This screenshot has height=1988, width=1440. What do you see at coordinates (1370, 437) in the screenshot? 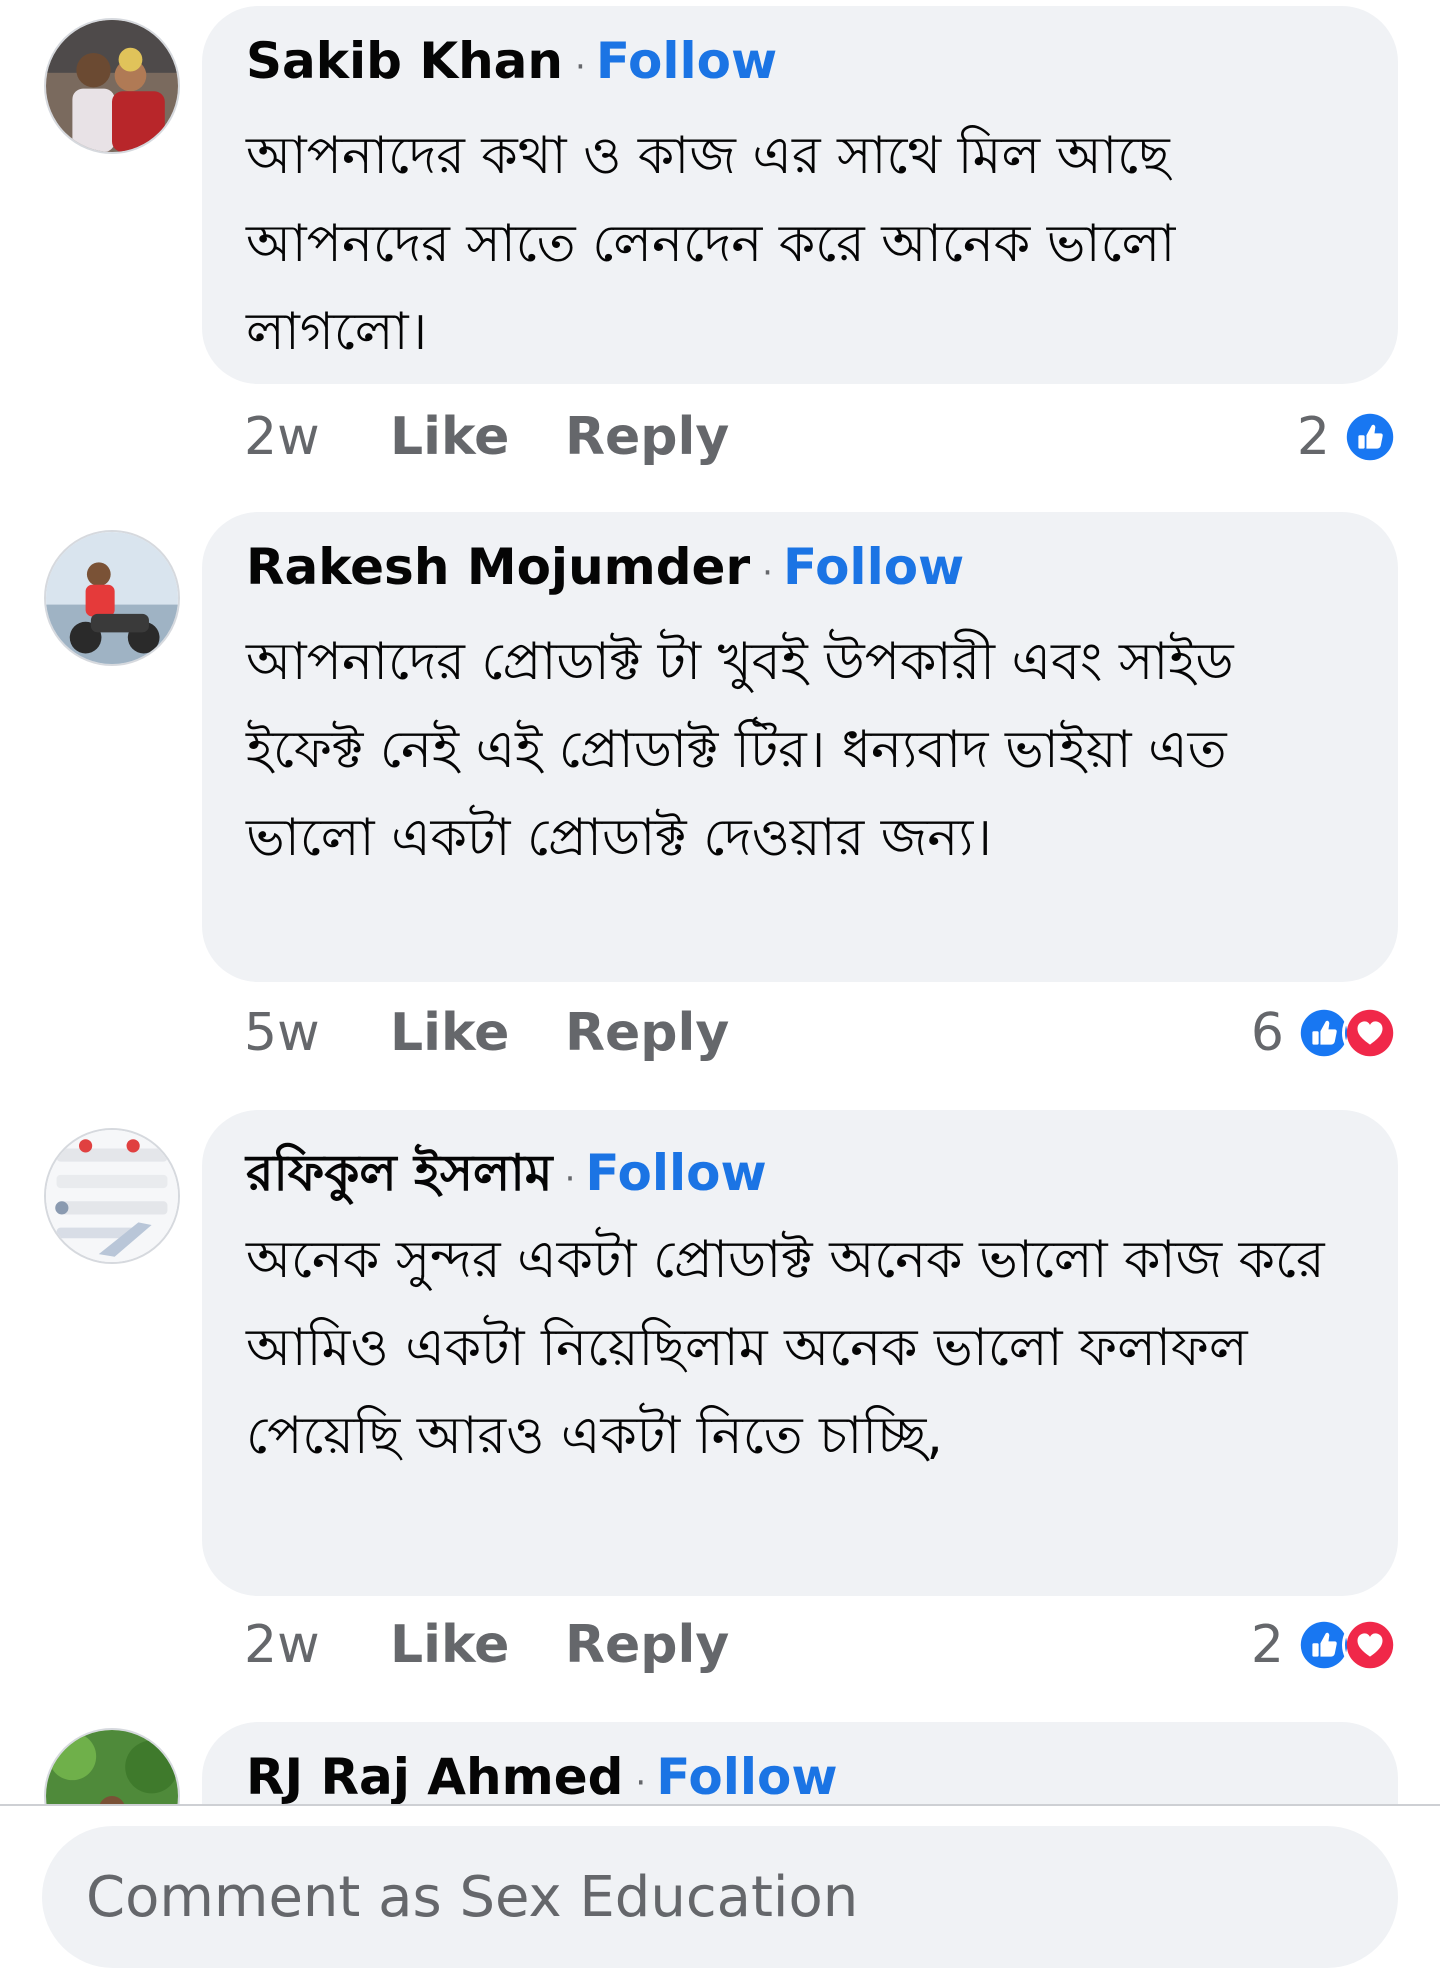
I see `like-icon` at bounding box center [1370, 437].